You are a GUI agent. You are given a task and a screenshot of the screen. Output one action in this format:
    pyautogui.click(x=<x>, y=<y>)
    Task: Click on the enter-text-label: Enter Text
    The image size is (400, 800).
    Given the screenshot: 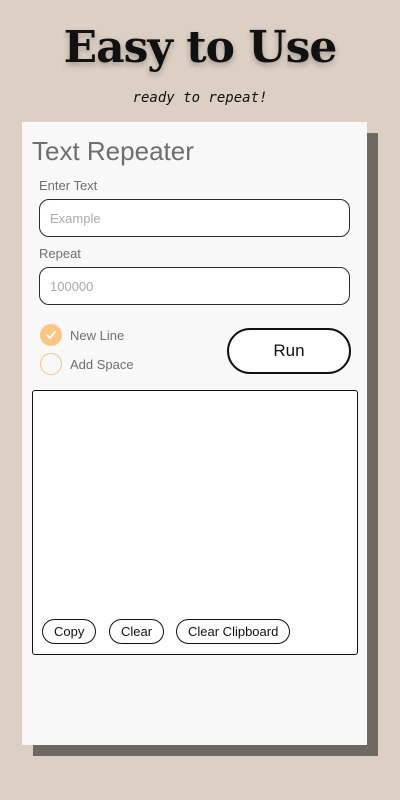 What is the action you would take?
    pyautogui.click(x=68, y=185)
    